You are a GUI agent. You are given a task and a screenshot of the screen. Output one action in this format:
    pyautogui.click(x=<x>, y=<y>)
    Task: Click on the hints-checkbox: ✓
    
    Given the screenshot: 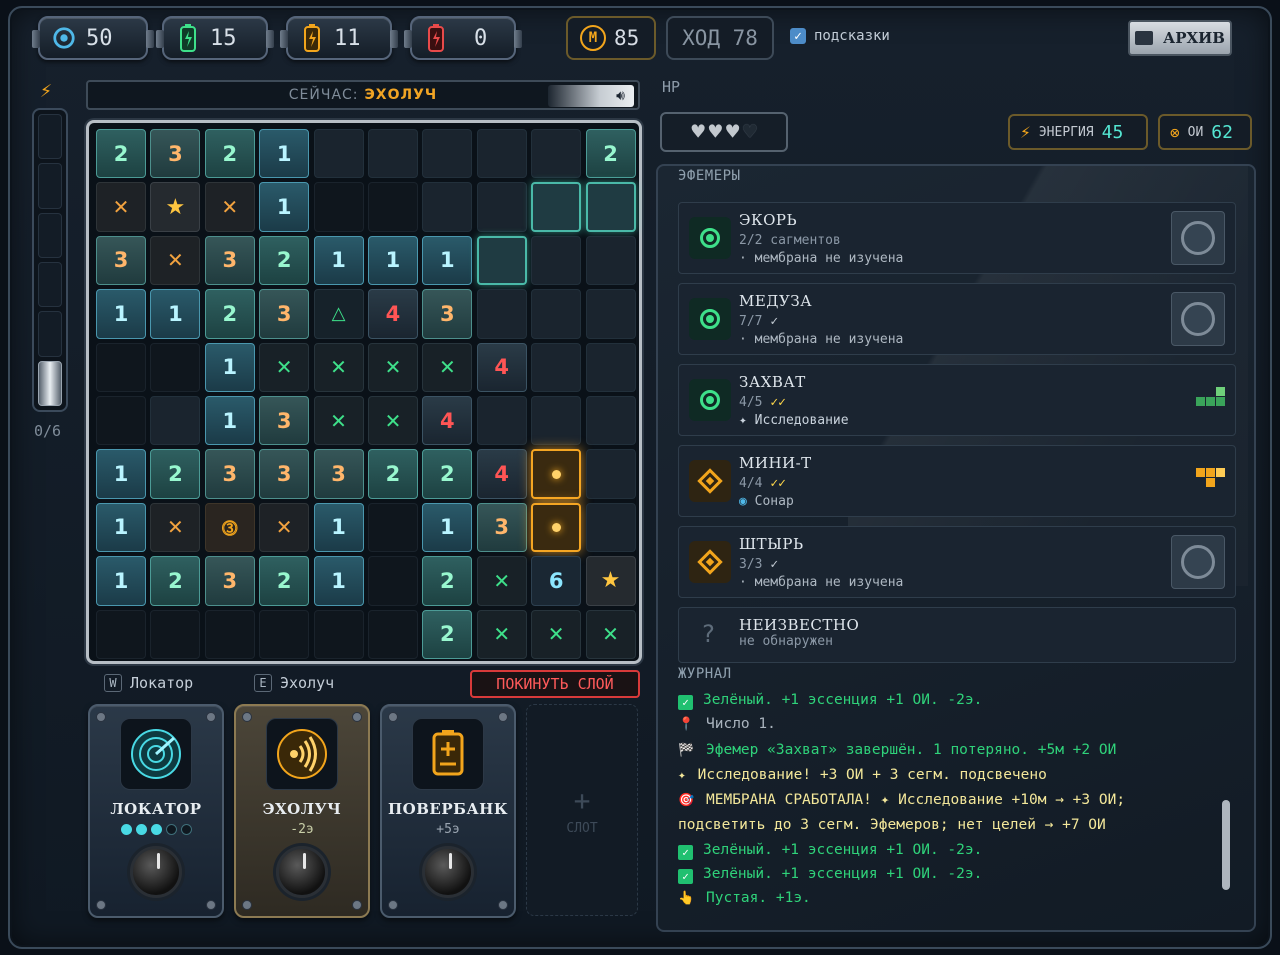 What is the action you would take?
    pyautogui.click(x=798, y=36)
    